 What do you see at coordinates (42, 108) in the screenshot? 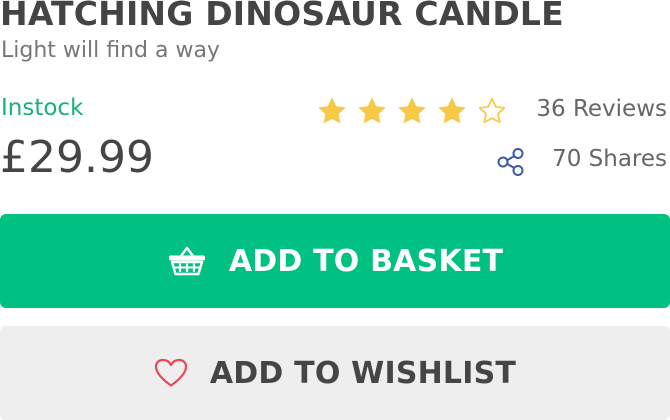
I see `stock-status: Instock` at bounding box center [42, 108].